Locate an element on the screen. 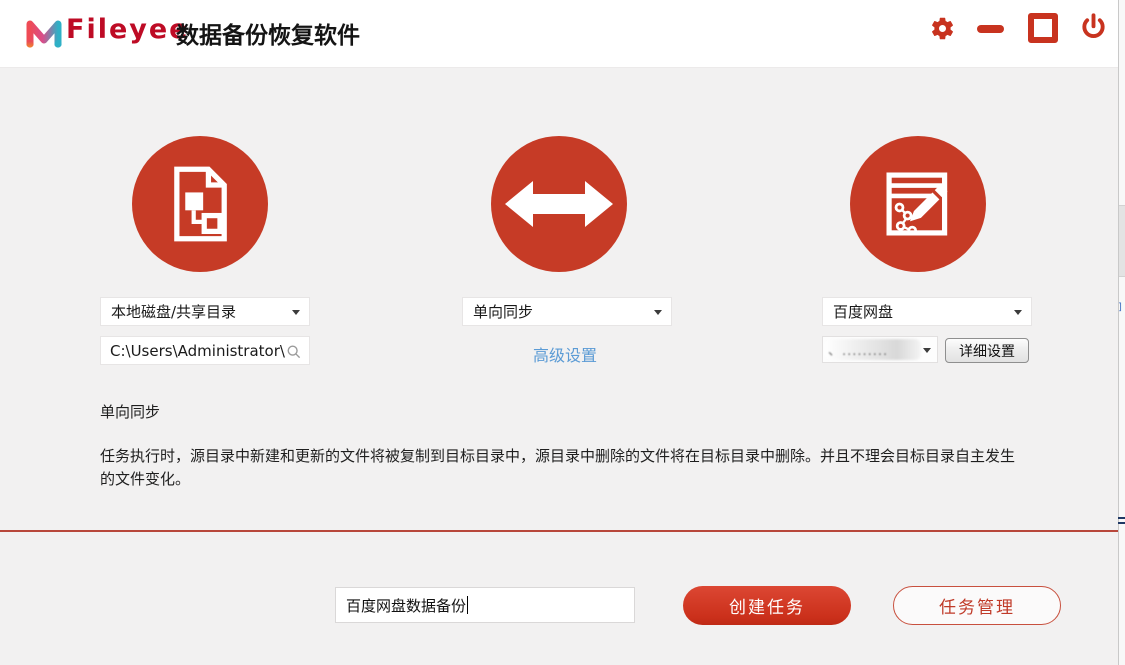 The image size is (1125, 665). task-manager-button: 任务管理 is located at coordinates (977, 605).